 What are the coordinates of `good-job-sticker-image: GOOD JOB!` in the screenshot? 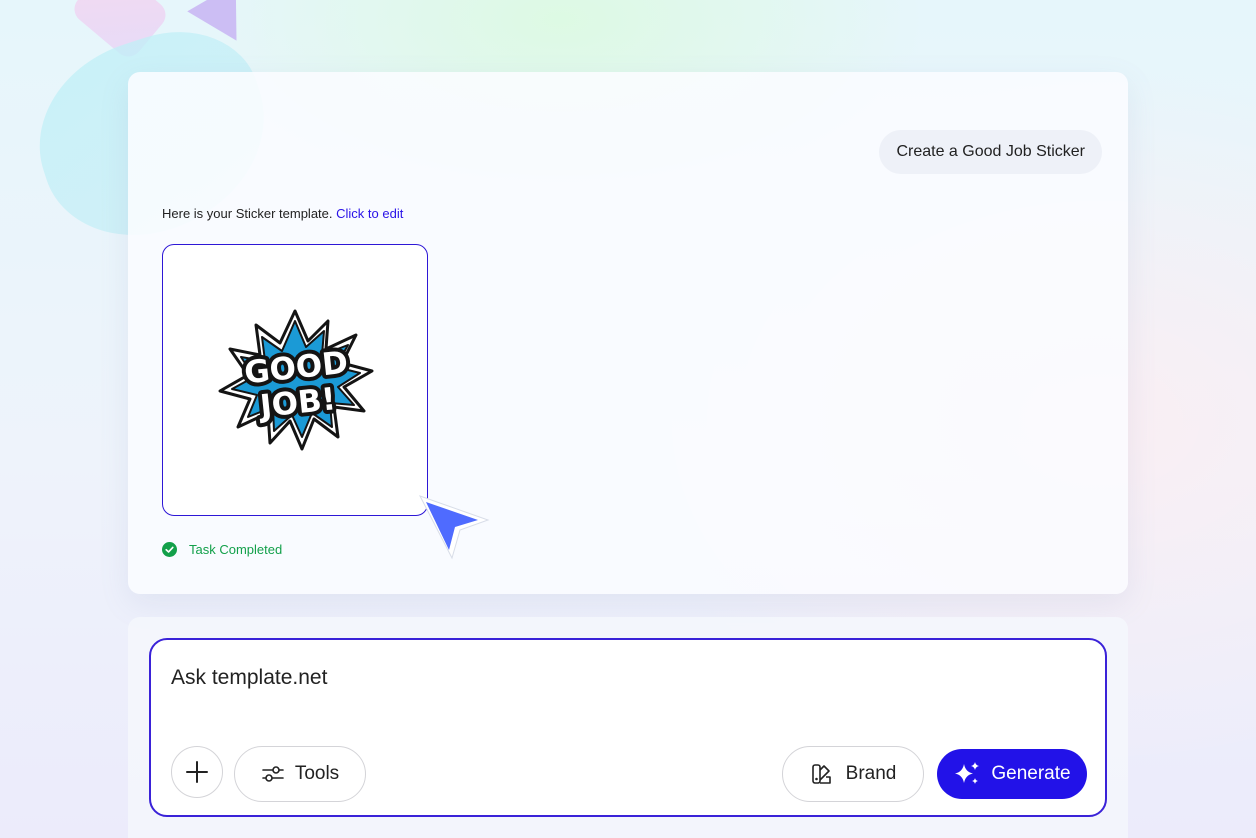 It's located at (296, 380).